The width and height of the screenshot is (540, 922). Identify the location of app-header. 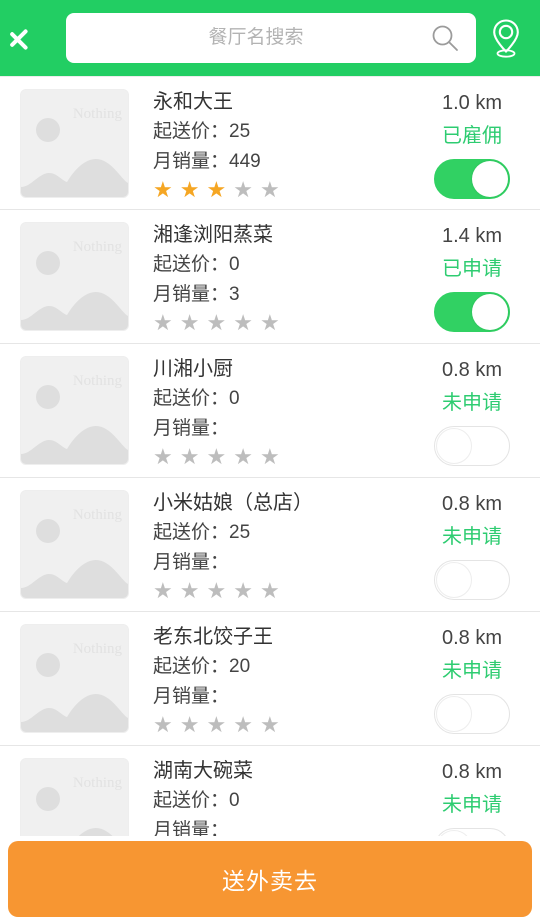
(270, 38).